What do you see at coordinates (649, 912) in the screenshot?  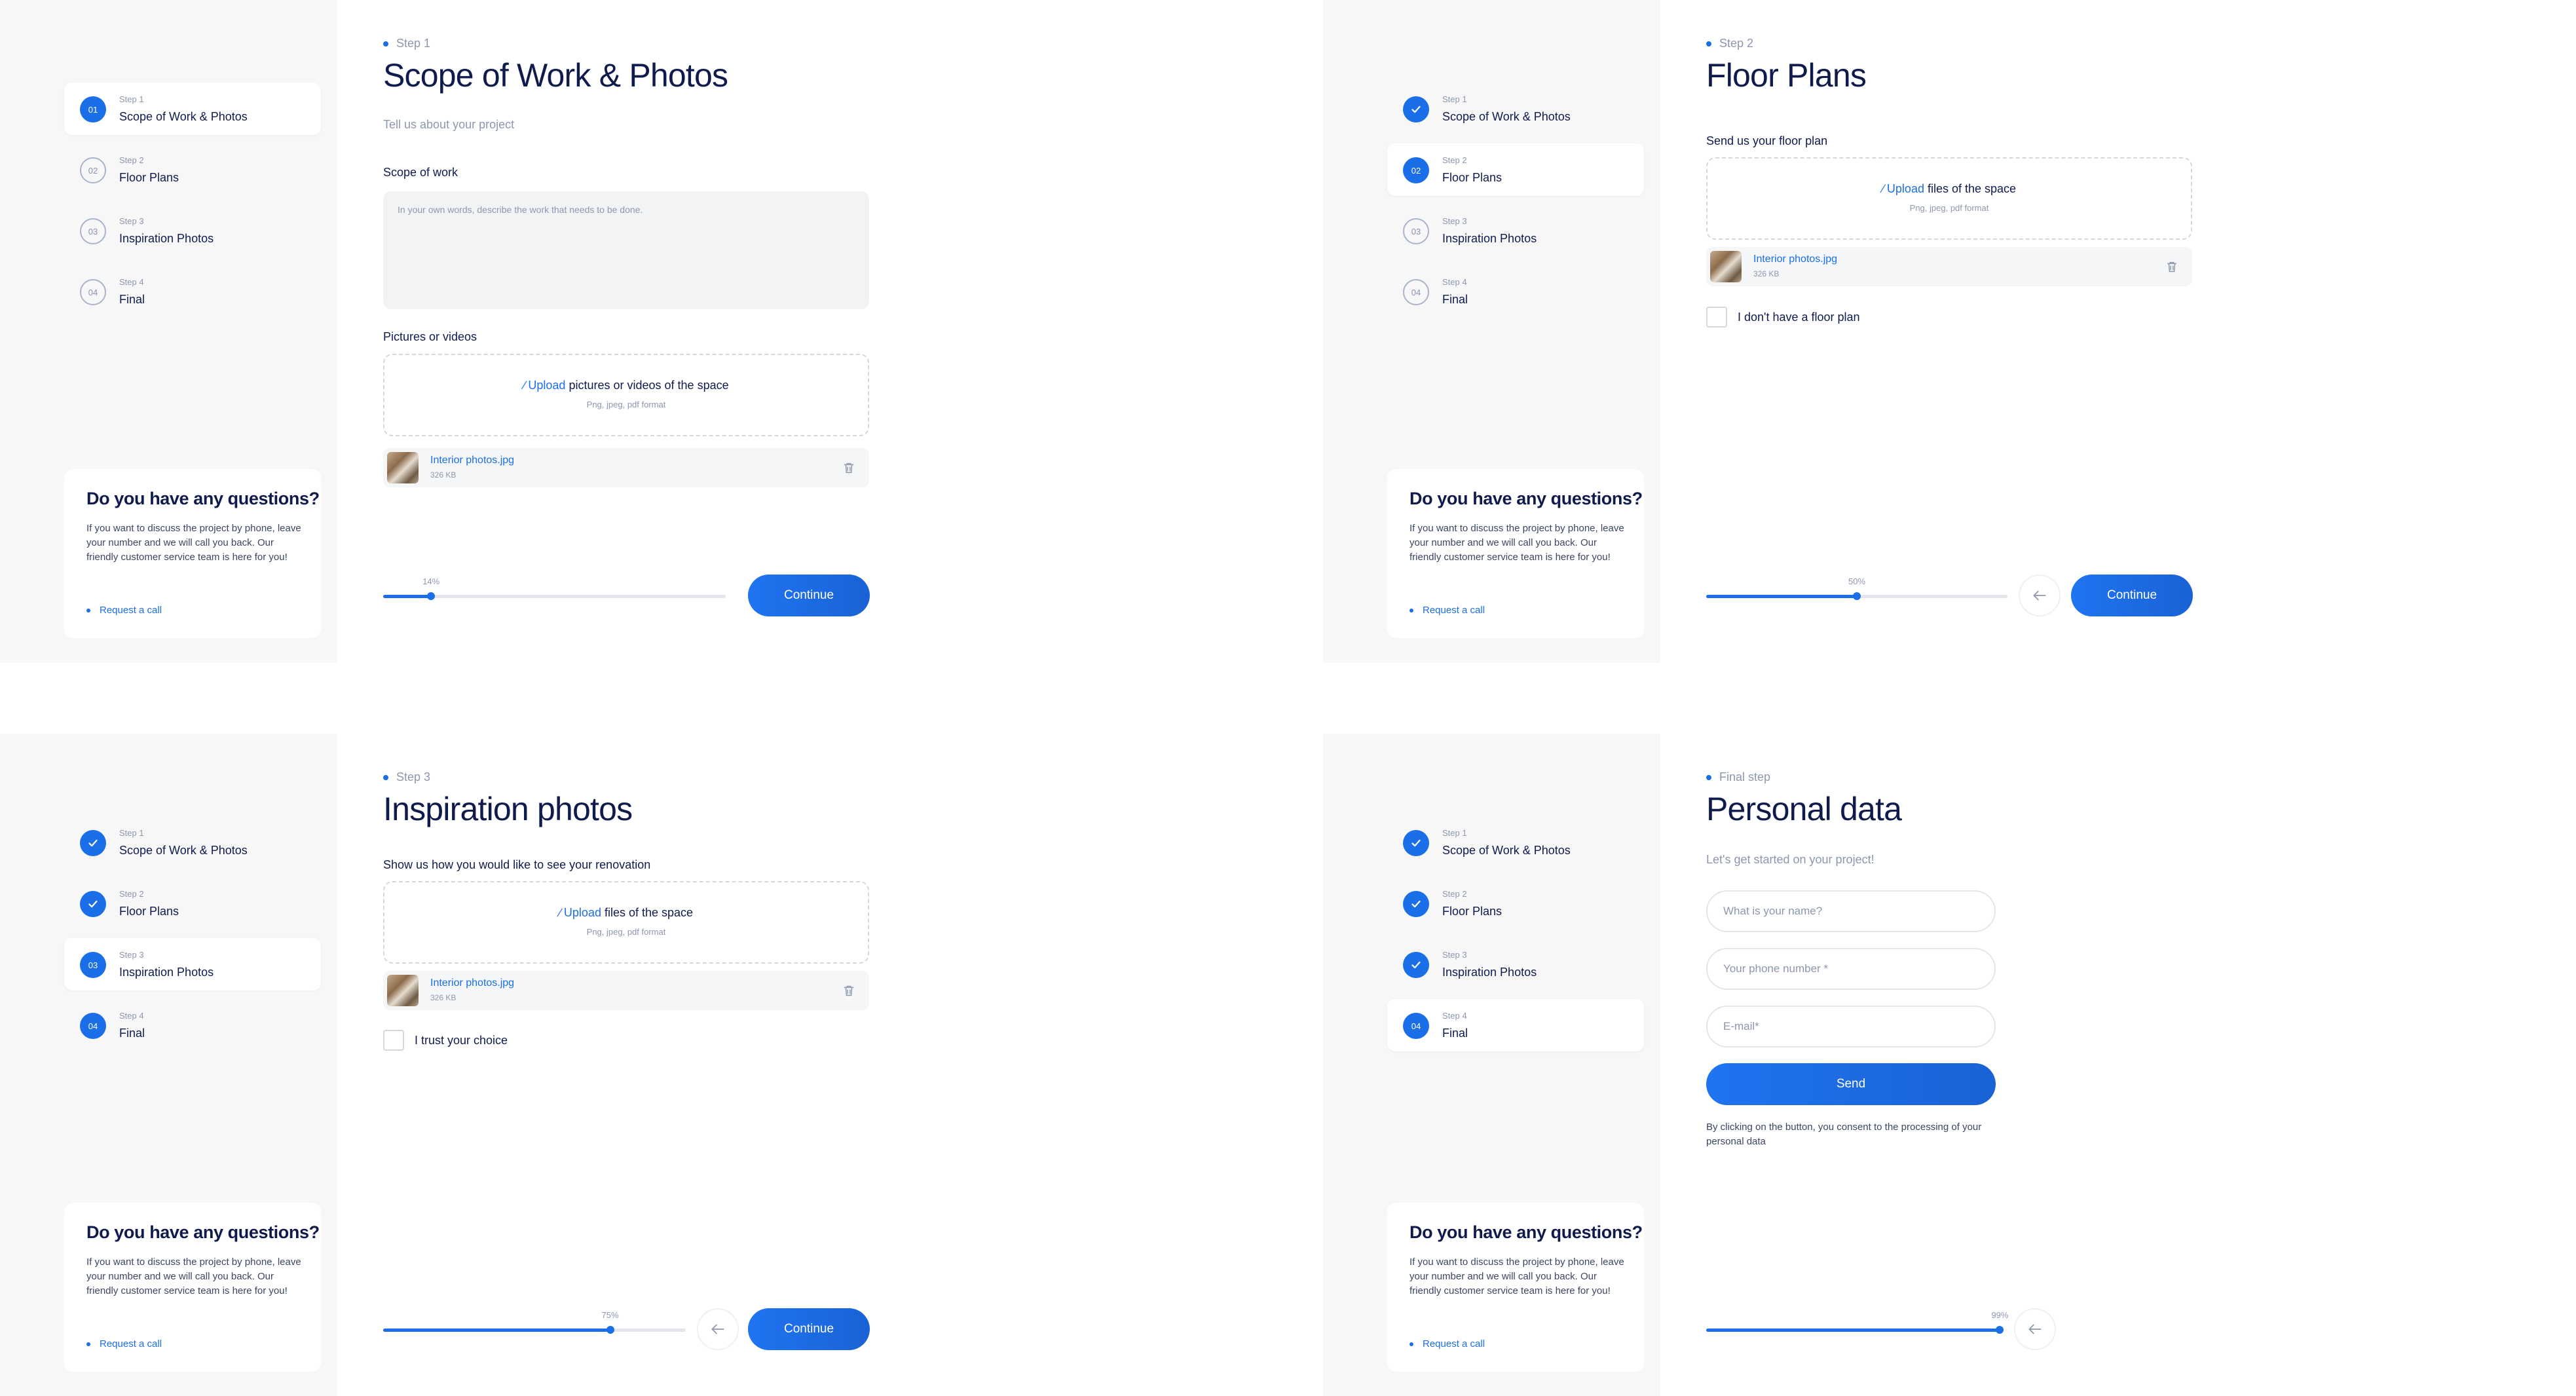 I see `upload-rest: files of the space` at bounding box center [649, 912].